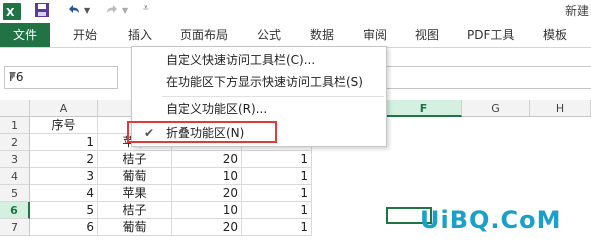  I want to click on column-header: H, so click(560, 108).